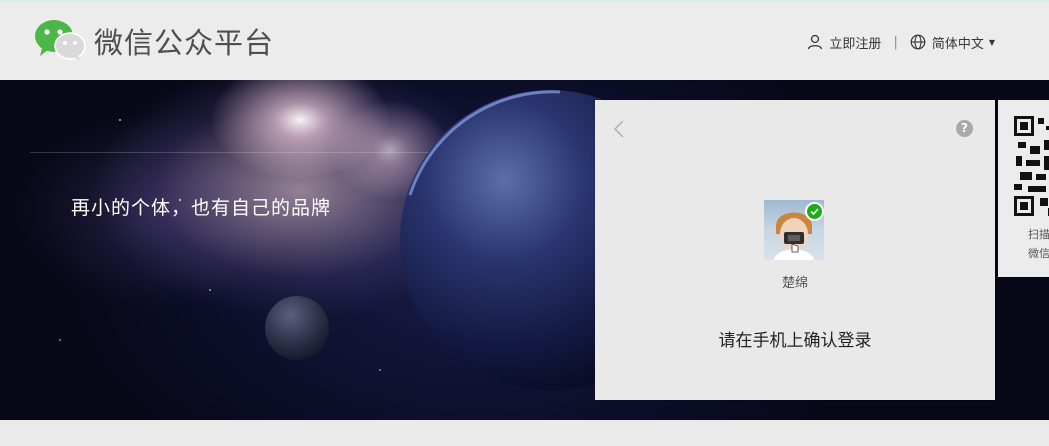 Image resolution: width=1049 pixels, height=446 pixels. What do you see at coordinates (794, 230) in the screenshot?
I see `user-avatar` at bounding box center [794, 230].